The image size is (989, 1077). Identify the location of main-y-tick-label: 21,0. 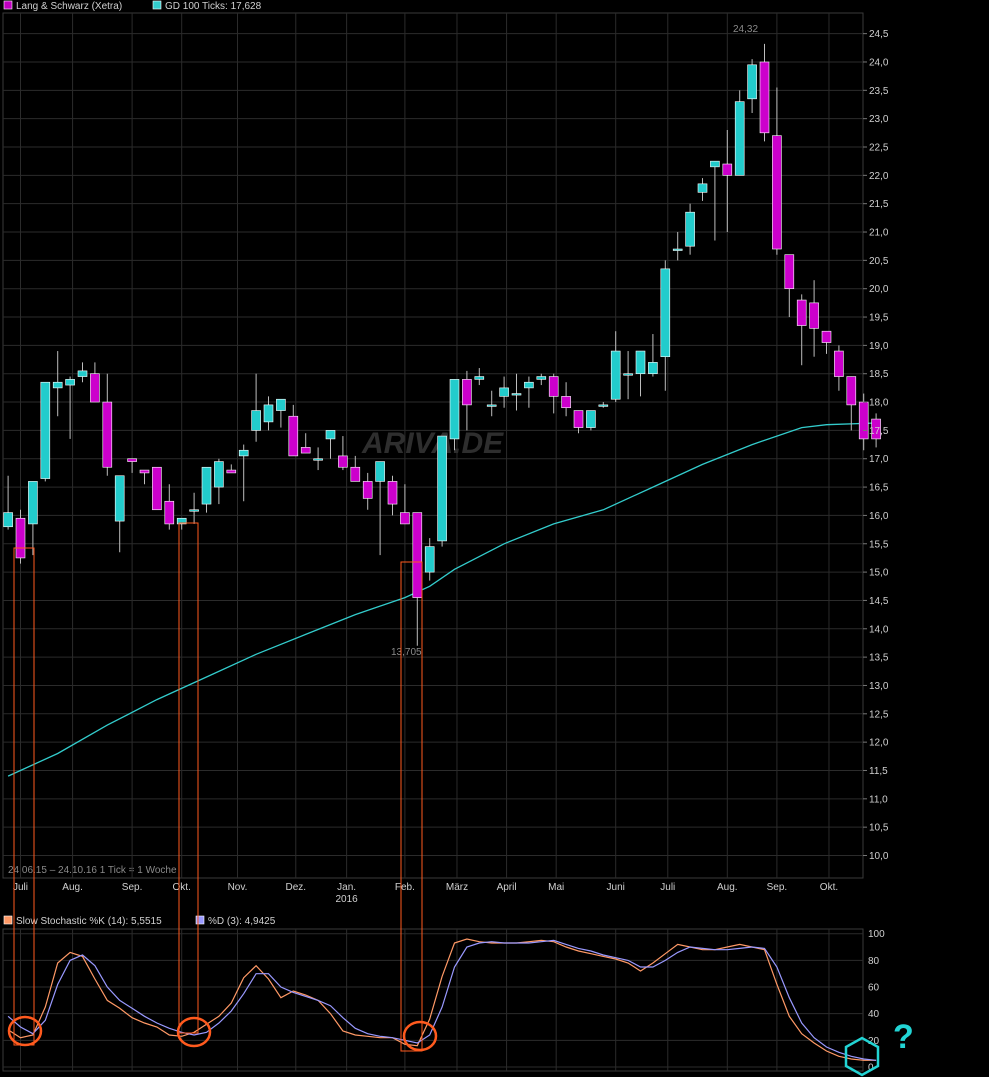
(879, 233).